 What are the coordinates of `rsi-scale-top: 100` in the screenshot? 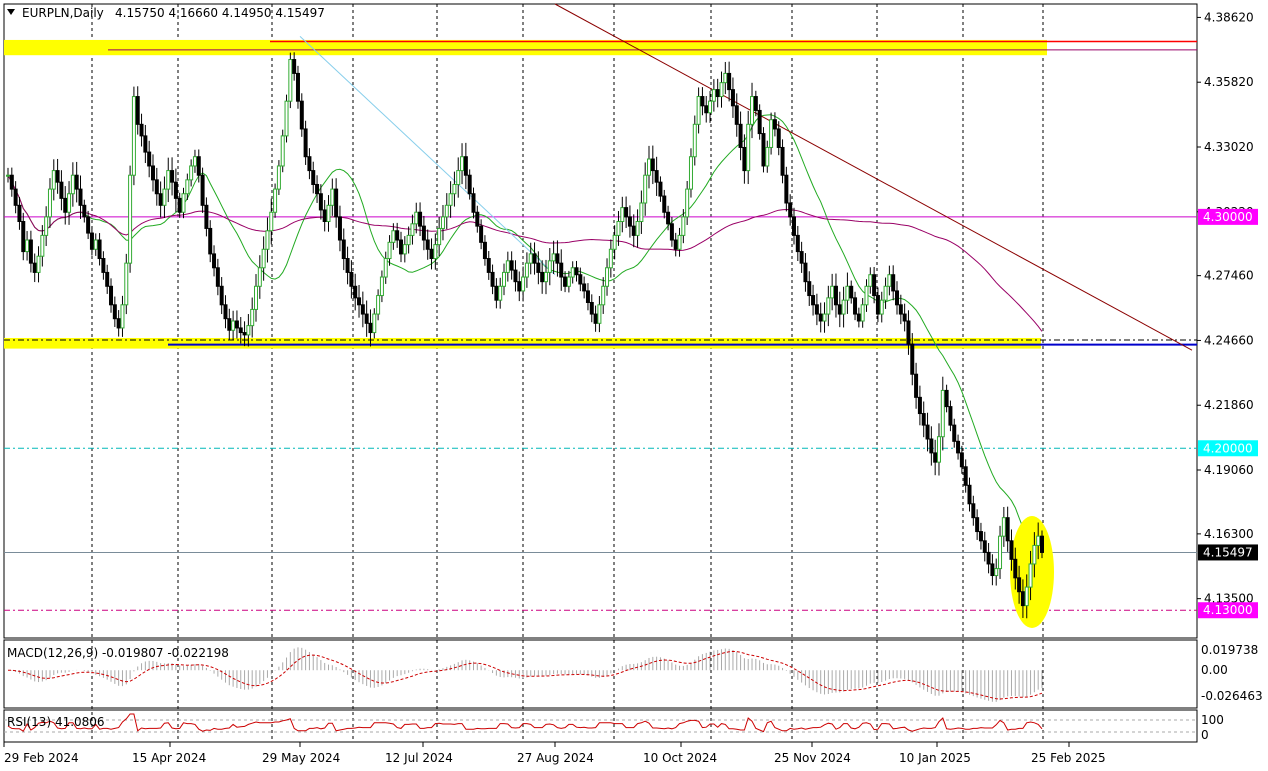 It's located at (1212, 720).